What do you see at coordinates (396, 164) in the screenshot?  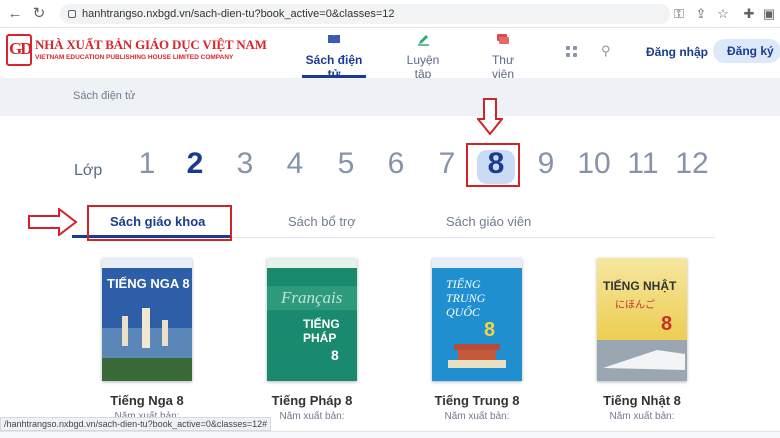 I see `grade-6: 6` at bounding box center [396, 164].